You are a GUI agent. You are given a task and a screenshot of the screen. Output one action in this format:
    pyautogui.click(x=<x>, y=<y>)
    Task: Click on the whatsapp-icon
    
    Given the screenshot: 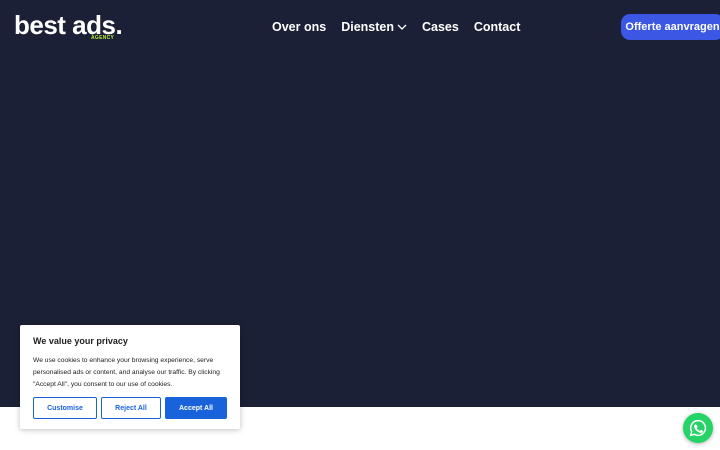 What is the action you would take?
    pyautogui.click(x=698, y=428)
    